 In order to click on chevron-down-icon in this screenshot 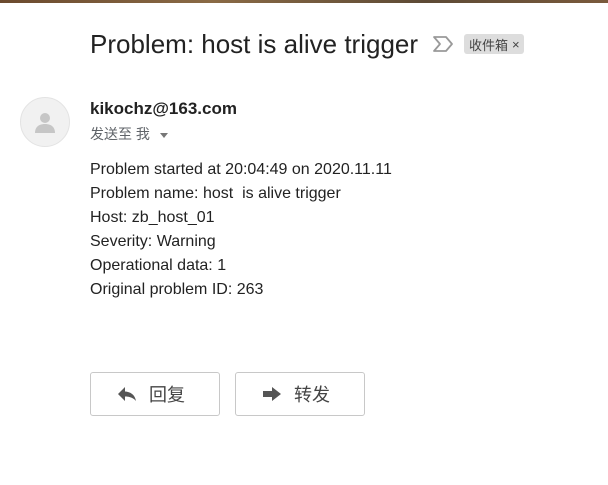, I will do `click(163, 135)`.